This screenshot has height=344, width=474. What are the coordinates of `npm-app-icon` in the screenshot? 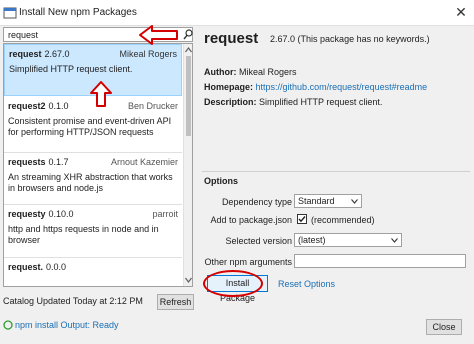 It's located at (10, 13).